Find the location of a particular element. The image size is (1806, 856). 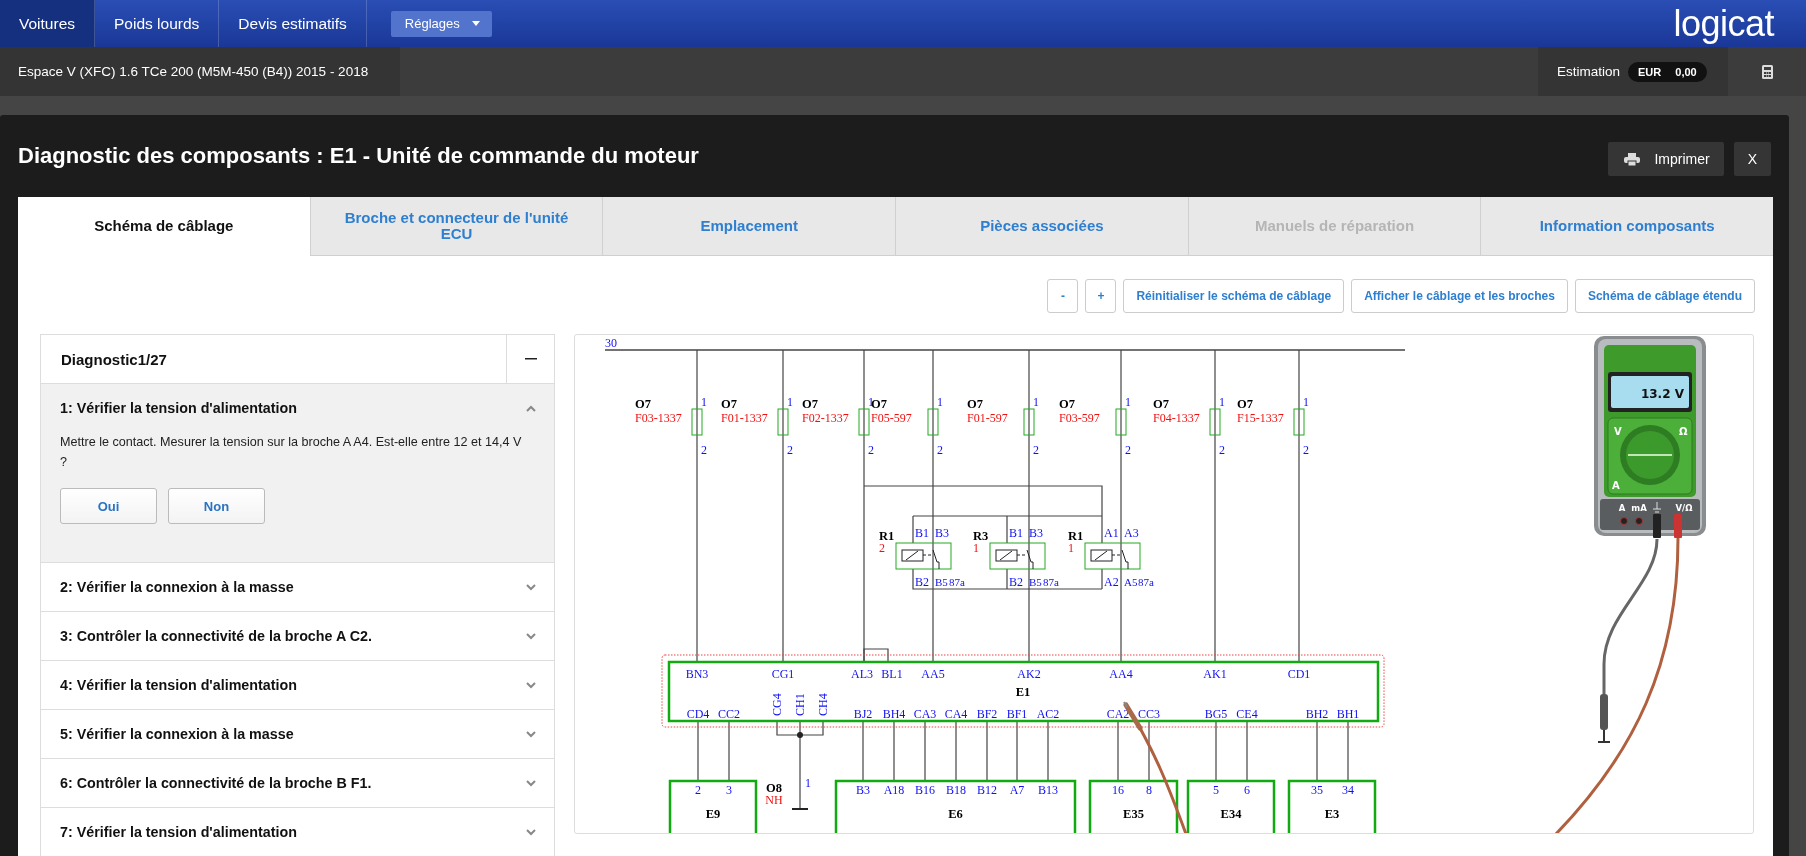

step-instruction: Mettre le contact. Mesurer la tension sur la broche A A4. Est-elle entre 12 et 14,4 V ? is located at coordinates (291, 452).